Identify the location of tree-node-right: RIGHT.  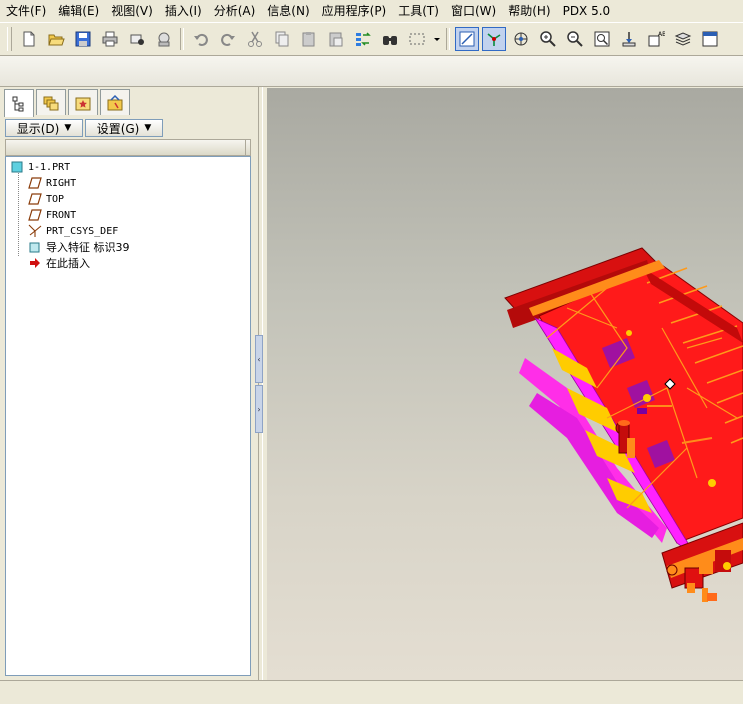
(52, 183).